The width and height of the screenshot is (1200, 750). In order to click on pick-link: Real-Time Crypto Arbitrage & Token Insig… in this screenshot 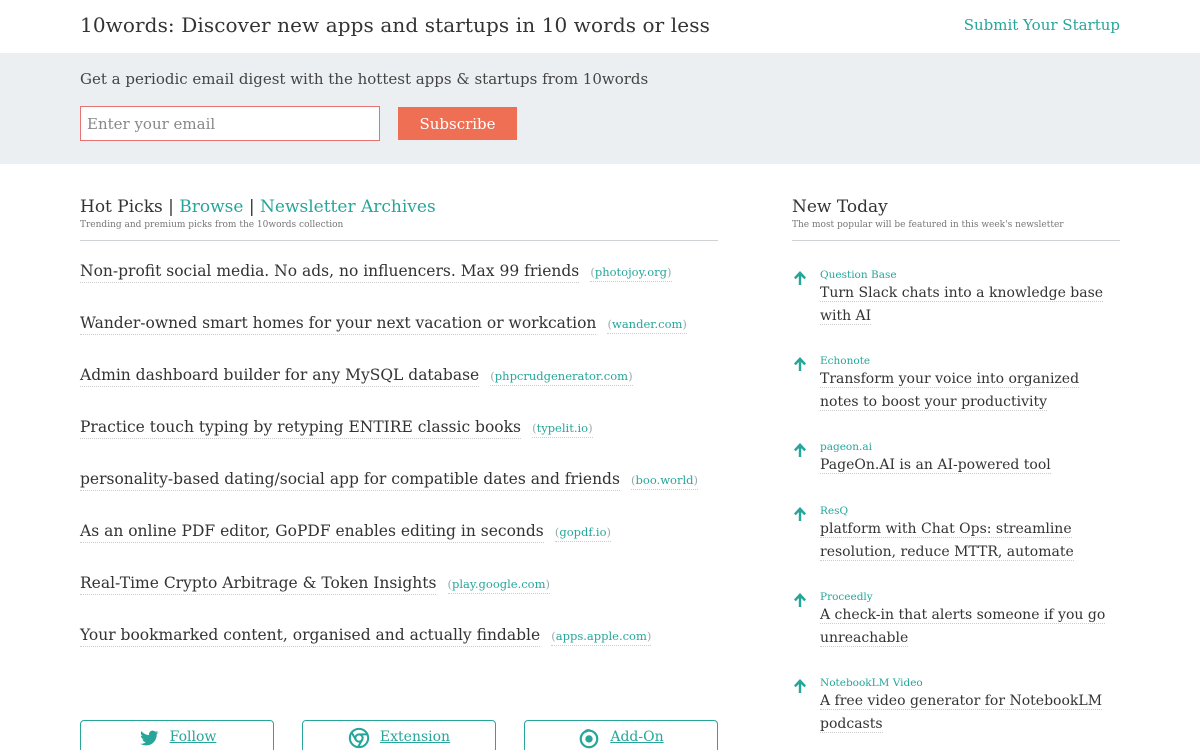, I will do `click(258, 584)`.